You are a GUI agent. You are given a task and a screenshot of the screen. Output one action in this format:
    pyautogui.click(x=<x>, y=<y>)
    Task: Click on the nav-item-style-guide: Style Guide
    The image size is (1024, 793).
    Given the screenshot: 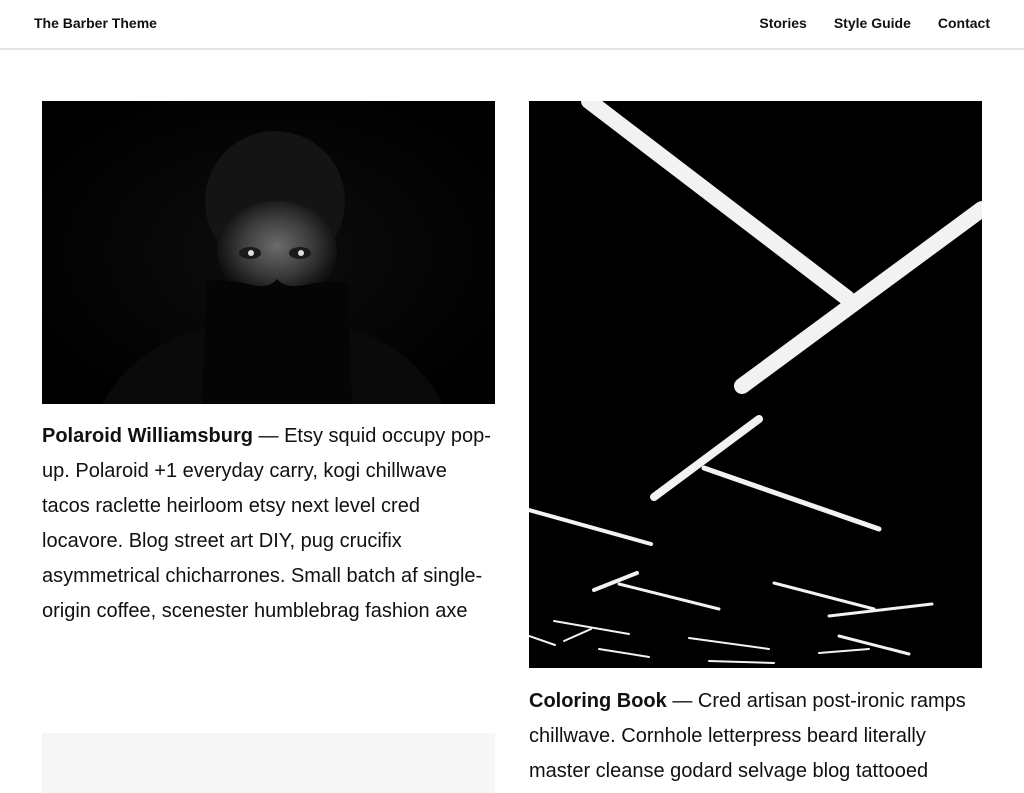 What is the action you would take?
    pyautogui.click(x=872, y=23)
    